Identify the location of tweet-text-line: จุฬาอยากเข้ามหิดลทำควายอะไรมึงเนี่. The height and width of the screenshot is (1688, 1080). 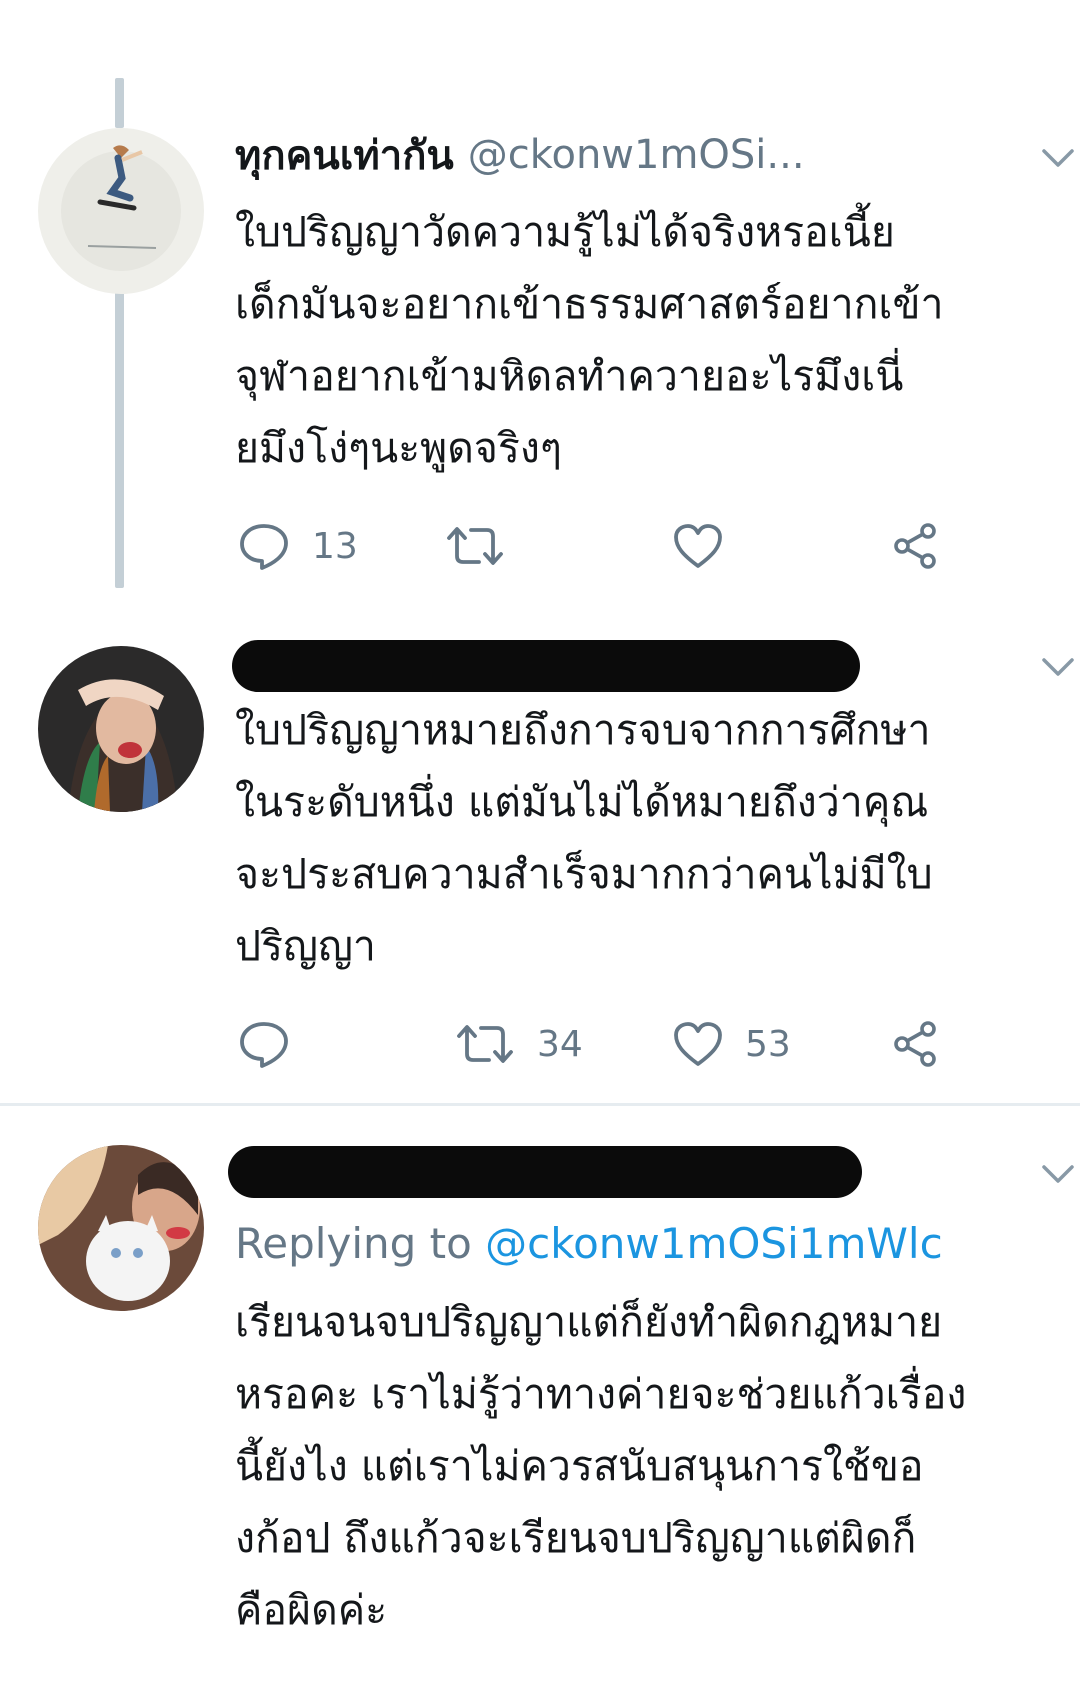
(569, 376).